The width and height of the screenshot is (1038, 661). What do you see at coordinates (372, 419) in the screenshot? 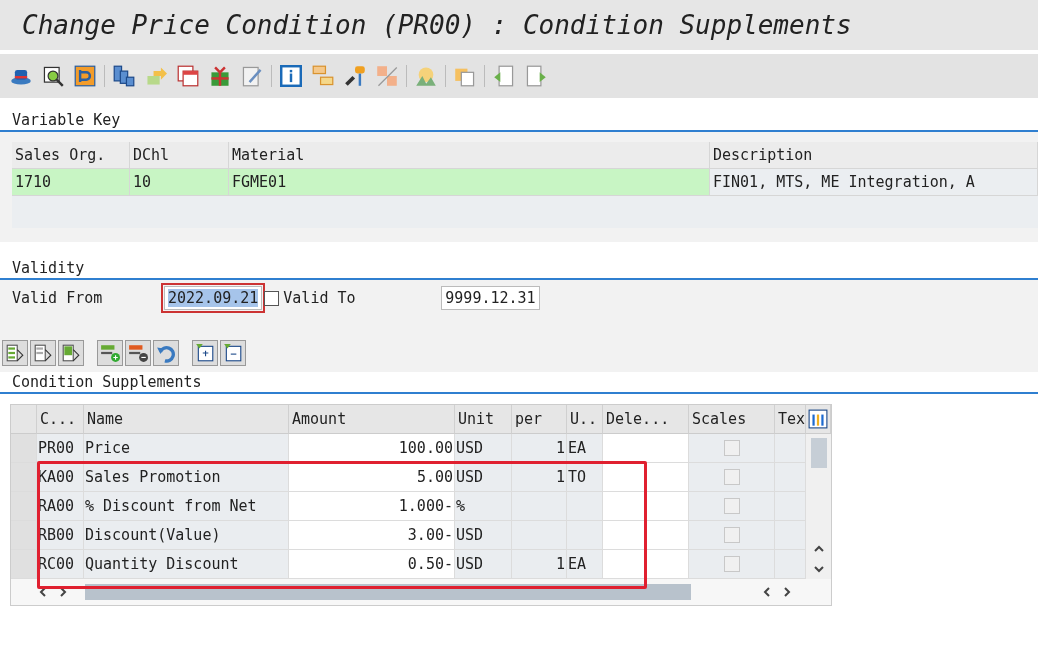
I see `column-header: Amount` at bounding box center [372, 419].